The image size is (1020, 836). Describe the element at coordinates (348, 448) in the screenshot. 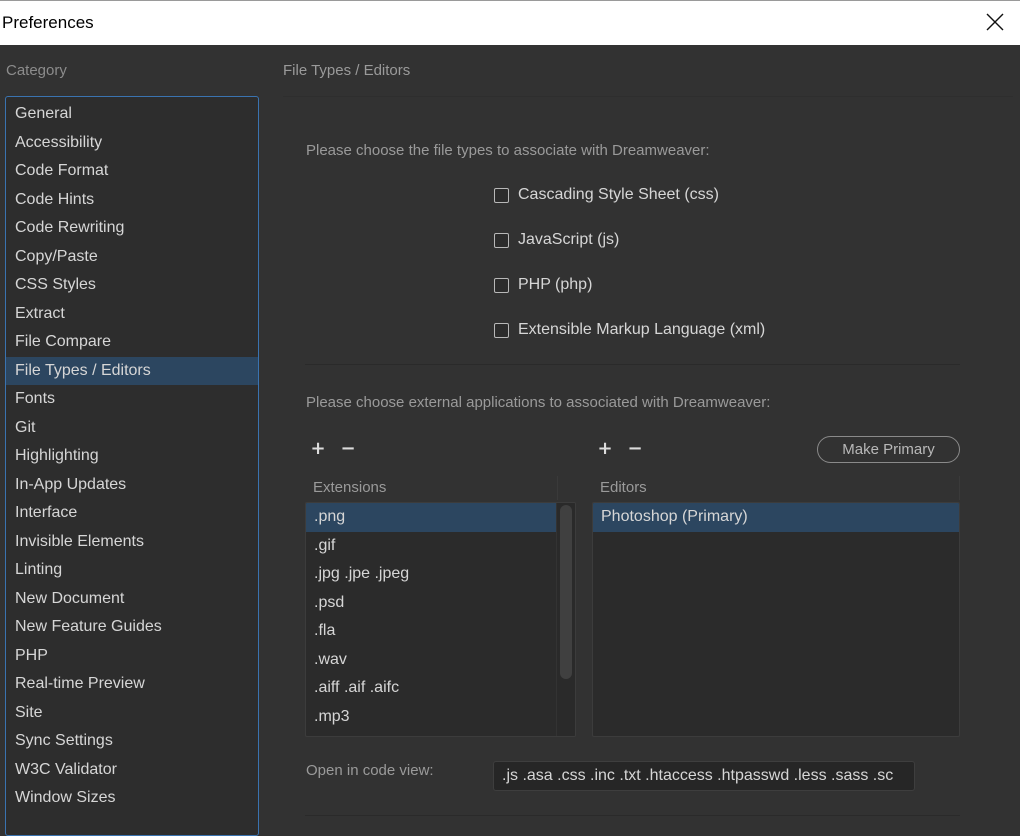

I see `remove-extension-button: −` at that location.